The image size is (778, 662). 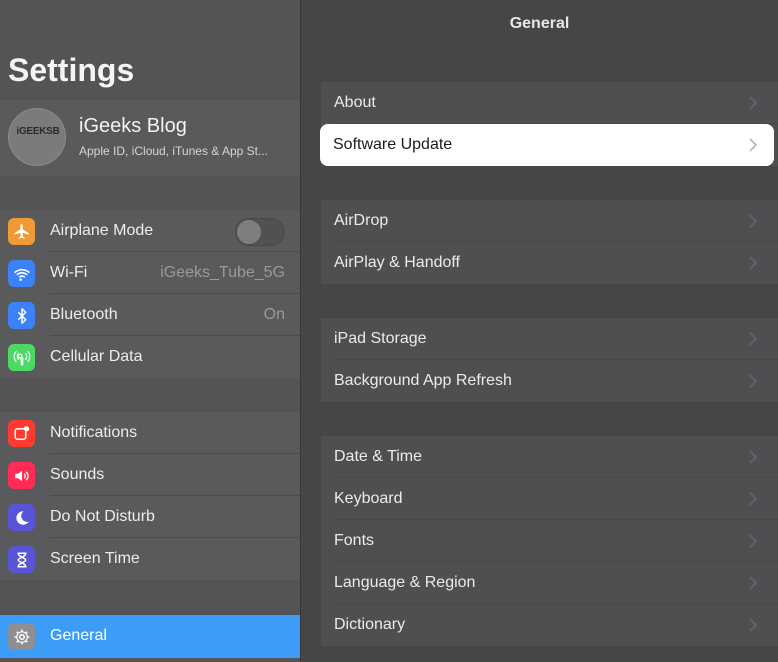 I want to click on list-item-date-time: Date & Time, so click(x=549, y=457).